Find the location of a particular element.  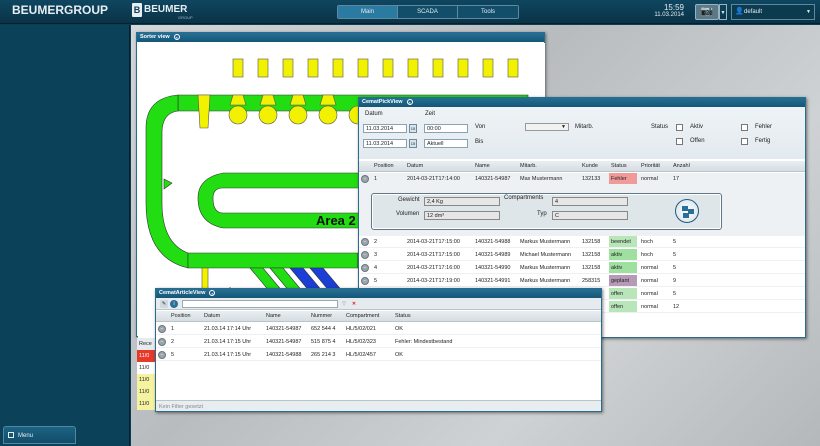

cell-name: 140321-54989 is located at coordinates (493, 255).